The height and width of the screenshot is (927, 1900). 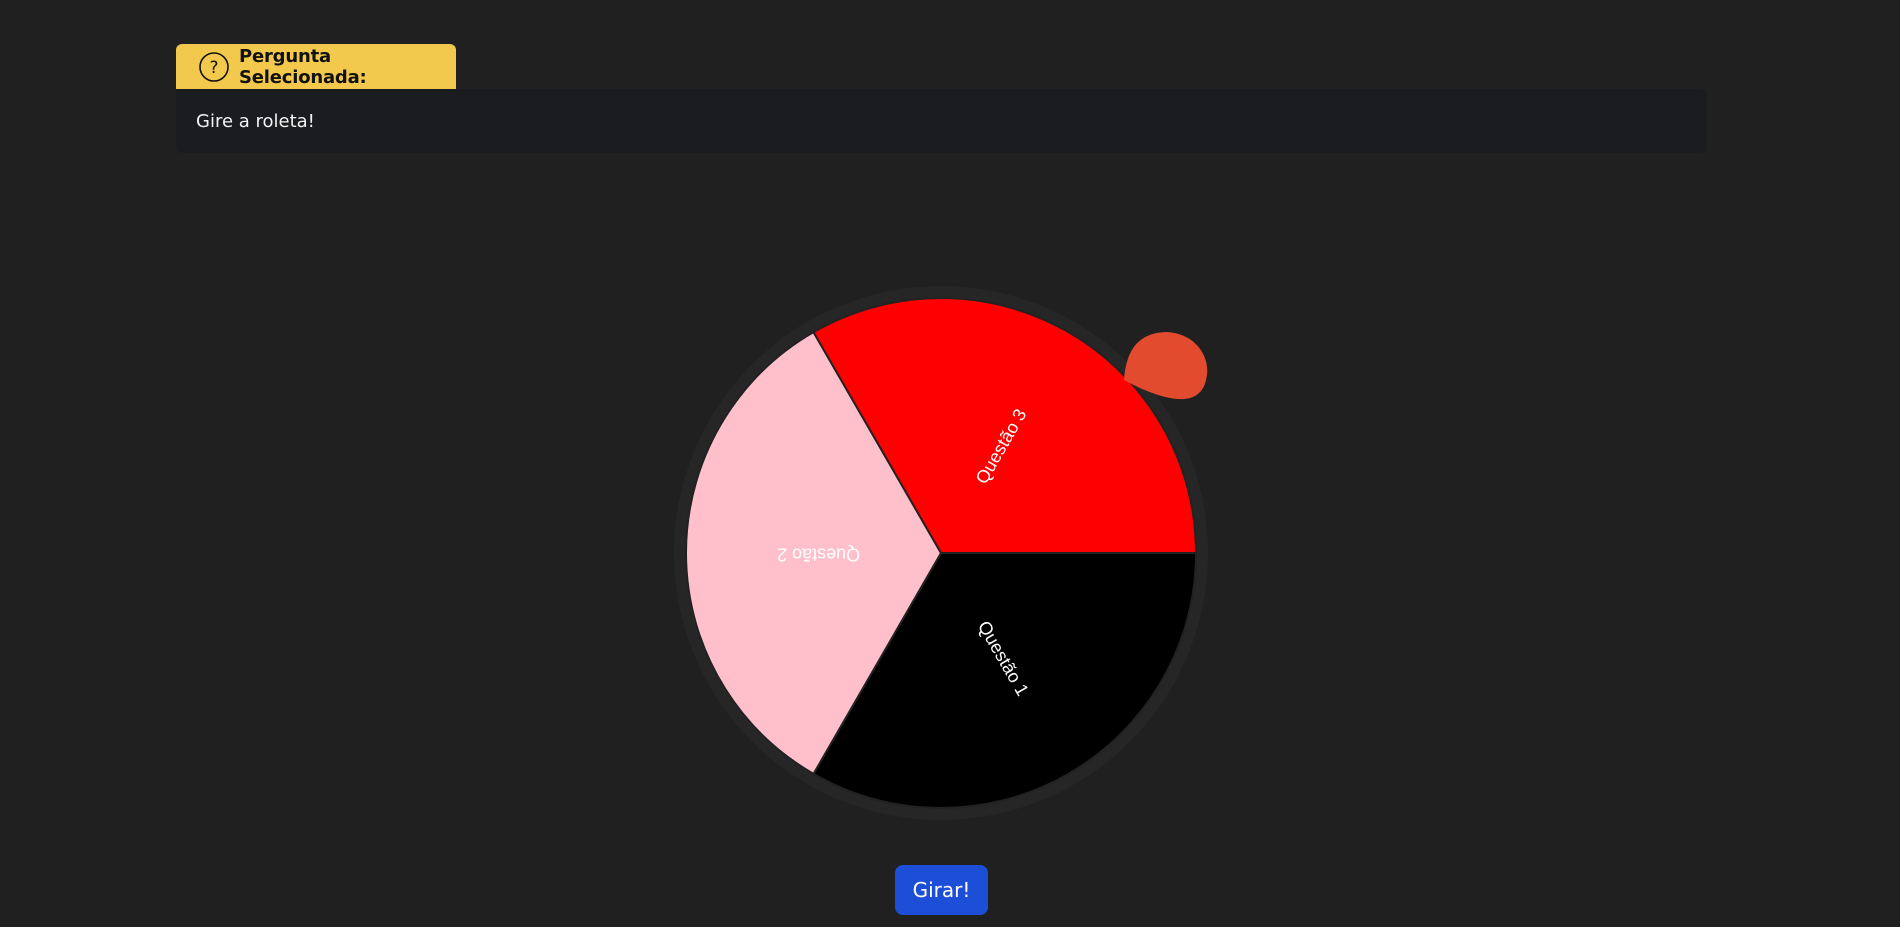 I want to click on spin-button: Girar!, so click(x=941, y=890).